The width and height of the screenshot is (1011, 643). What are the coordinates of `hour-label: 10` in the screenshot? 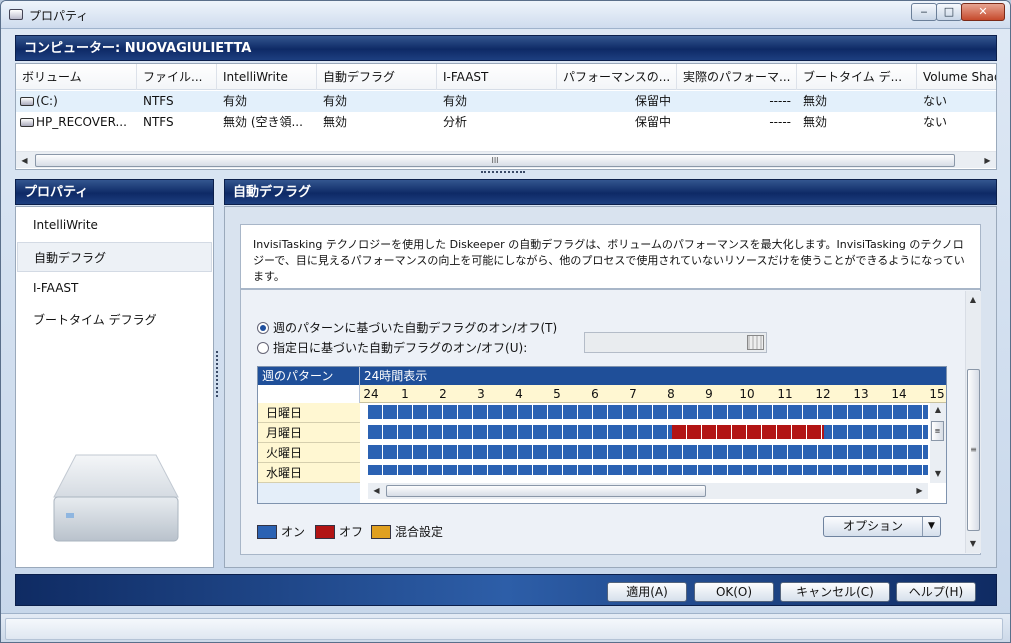 It's located at (747, 394).